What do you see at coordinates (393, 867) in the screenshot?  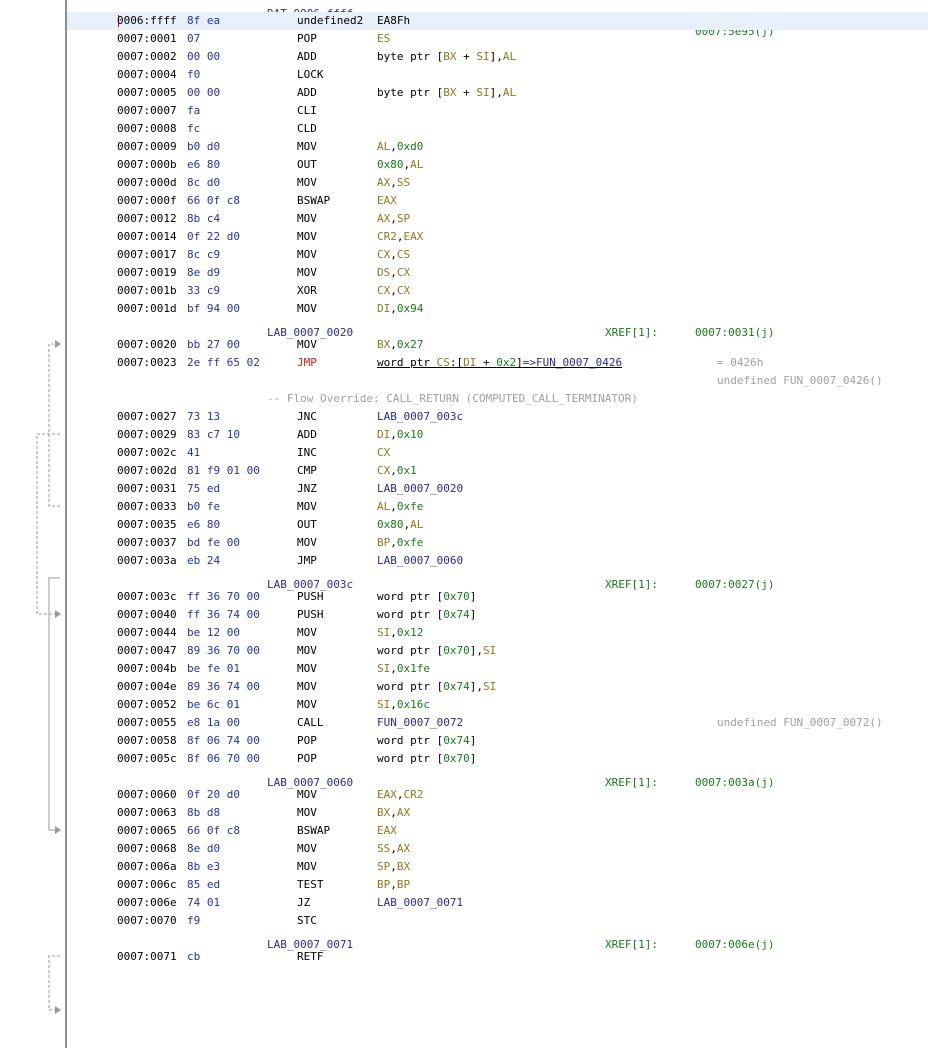 I see `instruction-operands: SP,BX` at bounding box center [393, 867].